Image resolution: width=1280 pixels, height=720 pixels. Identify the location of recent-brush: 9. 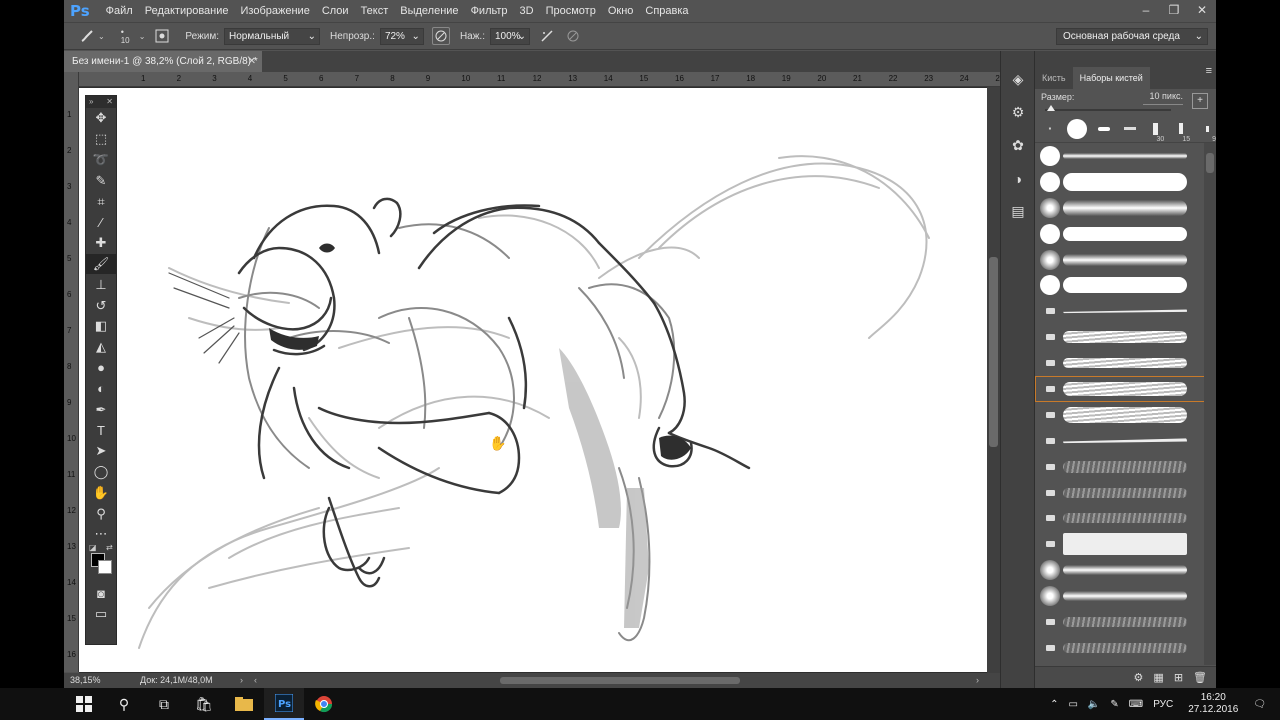
(1207, 130).